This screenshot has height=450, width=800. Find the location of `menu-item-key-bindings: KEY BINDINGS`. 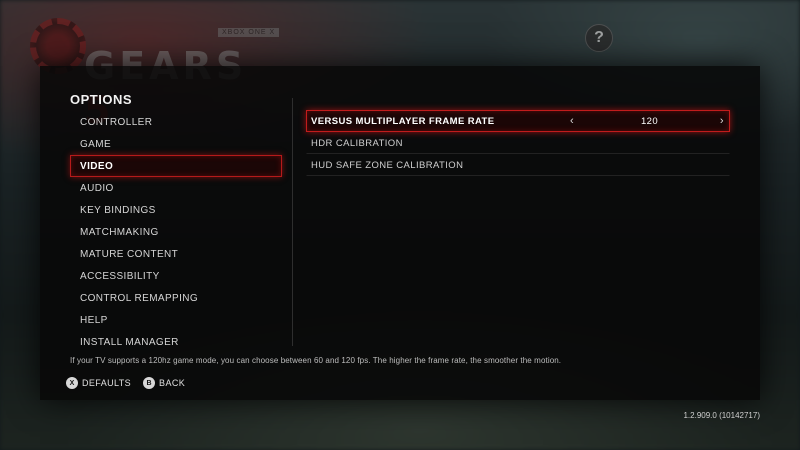

menu-item-key-bindings: KEY BINDINGS is located at coordinates (176, 210).